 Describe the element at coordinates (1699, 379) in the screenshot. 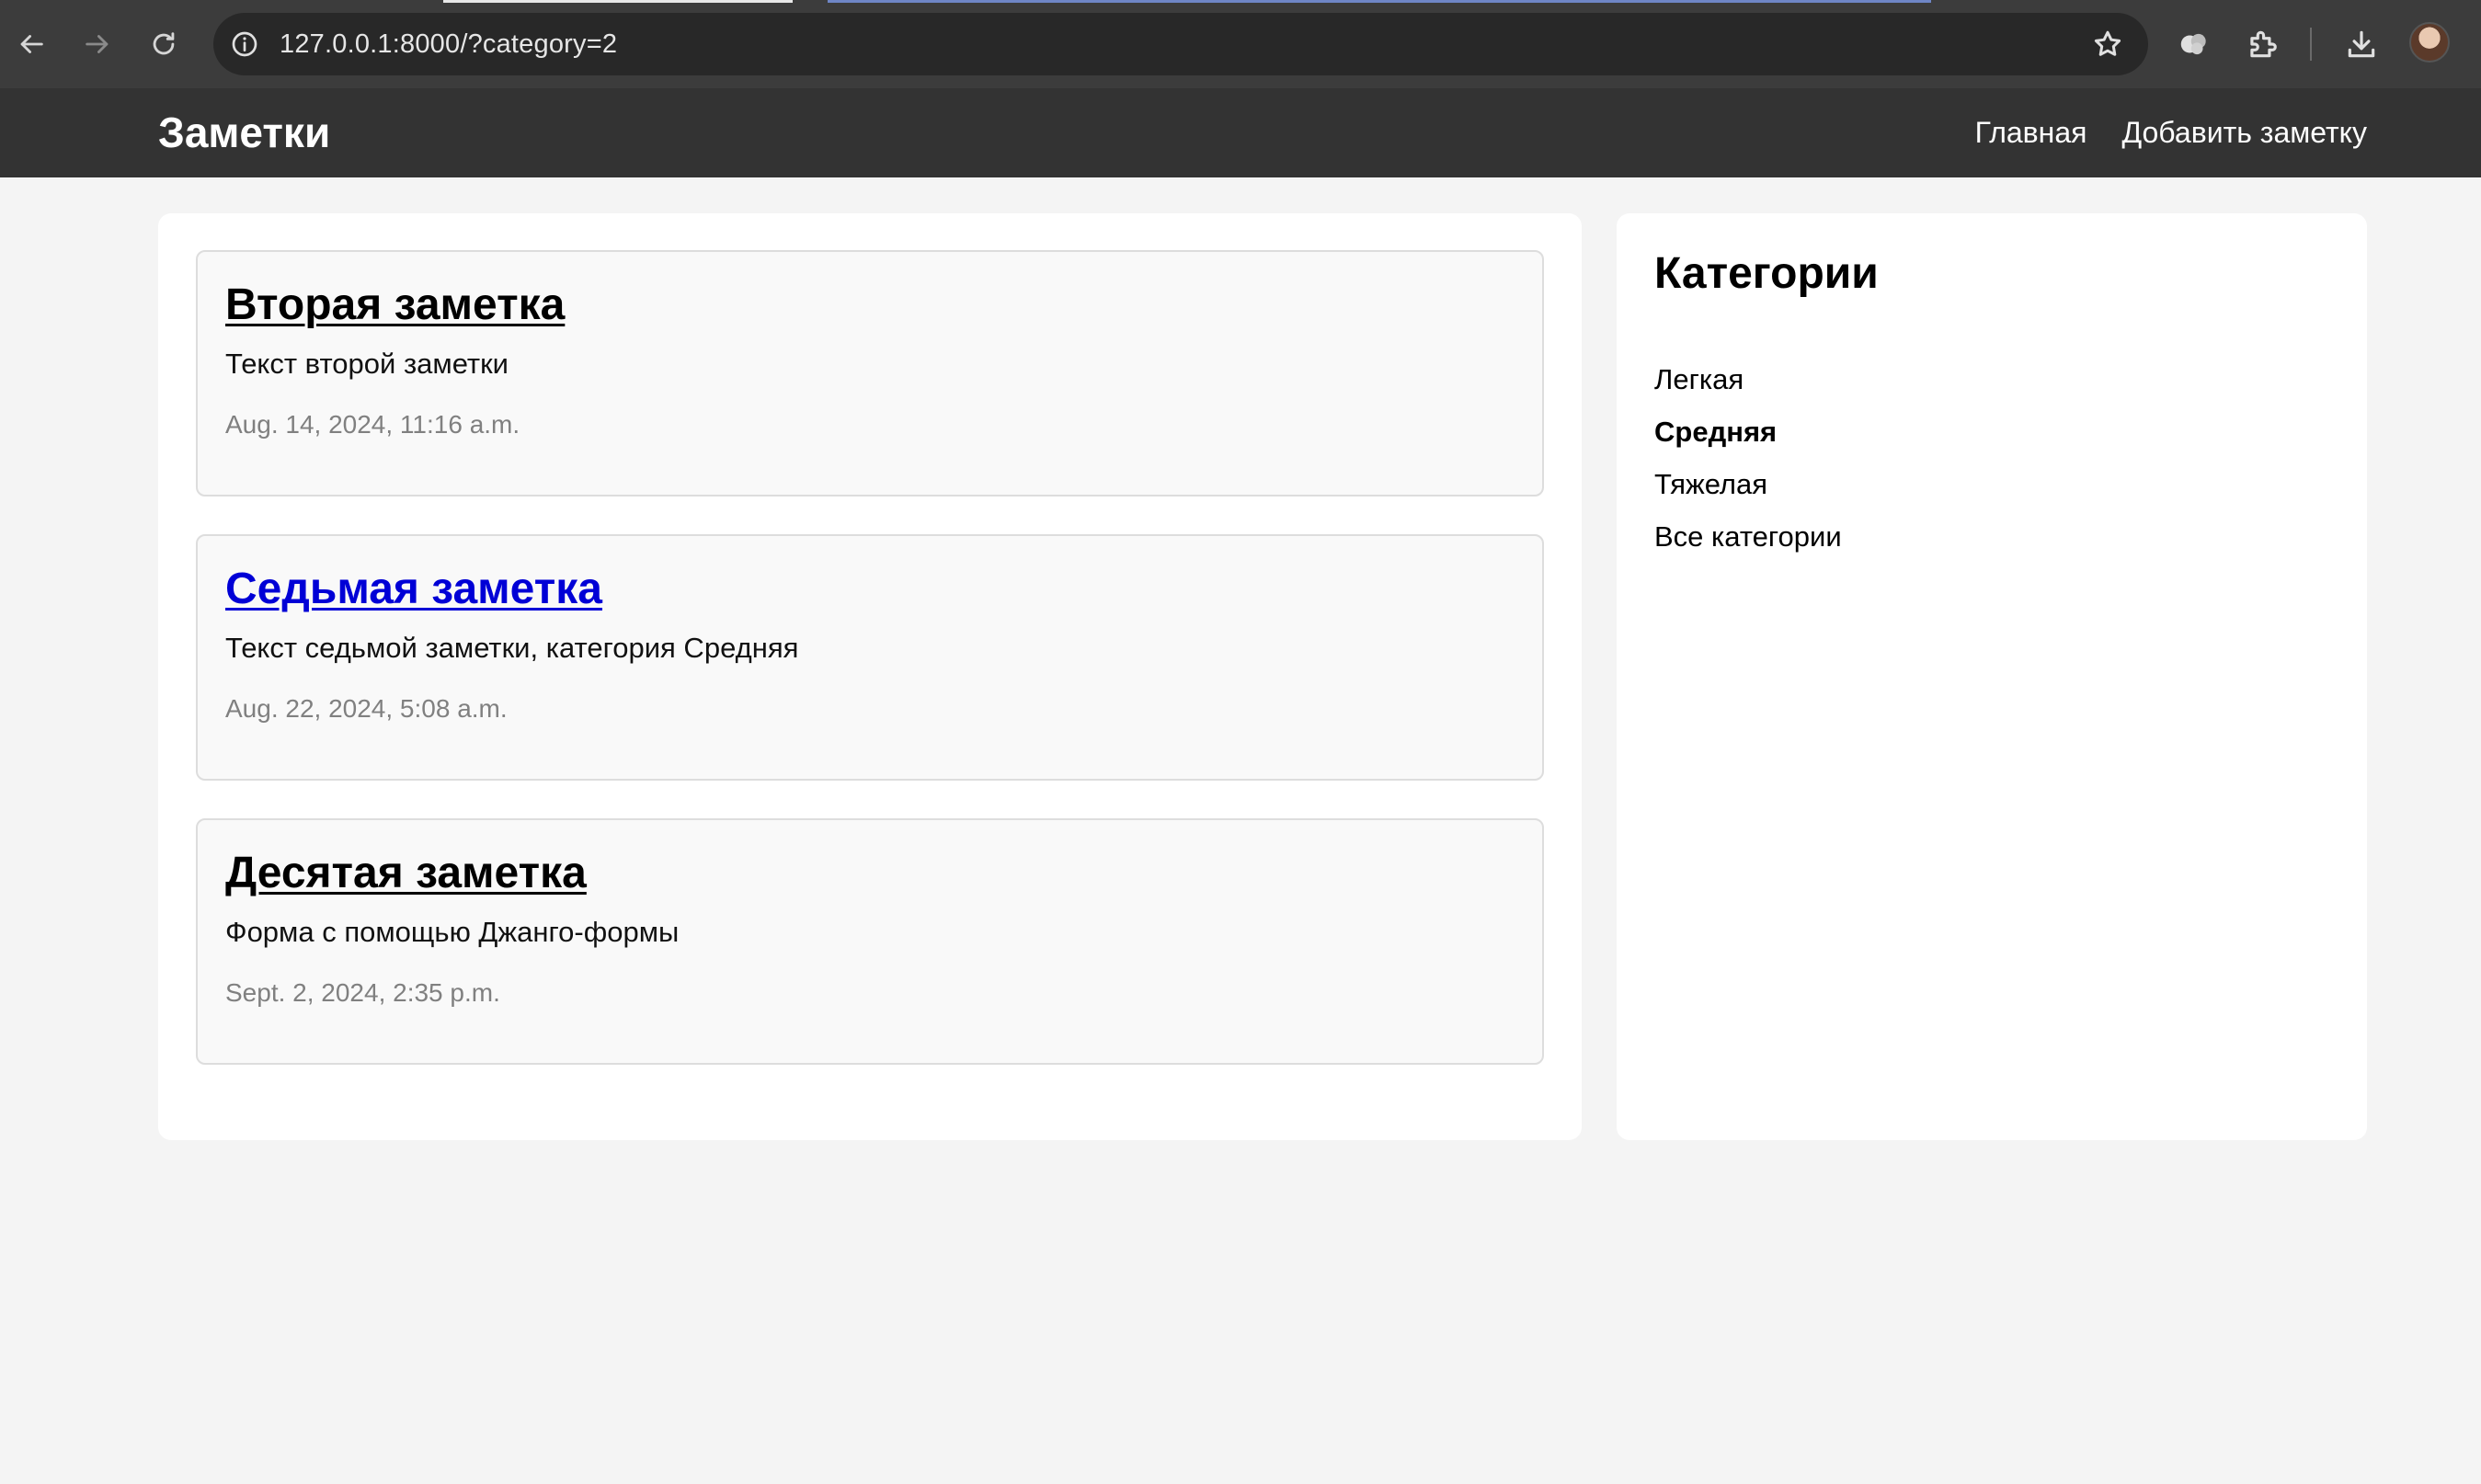

I see `category-link-easy: Легкая` at that location.